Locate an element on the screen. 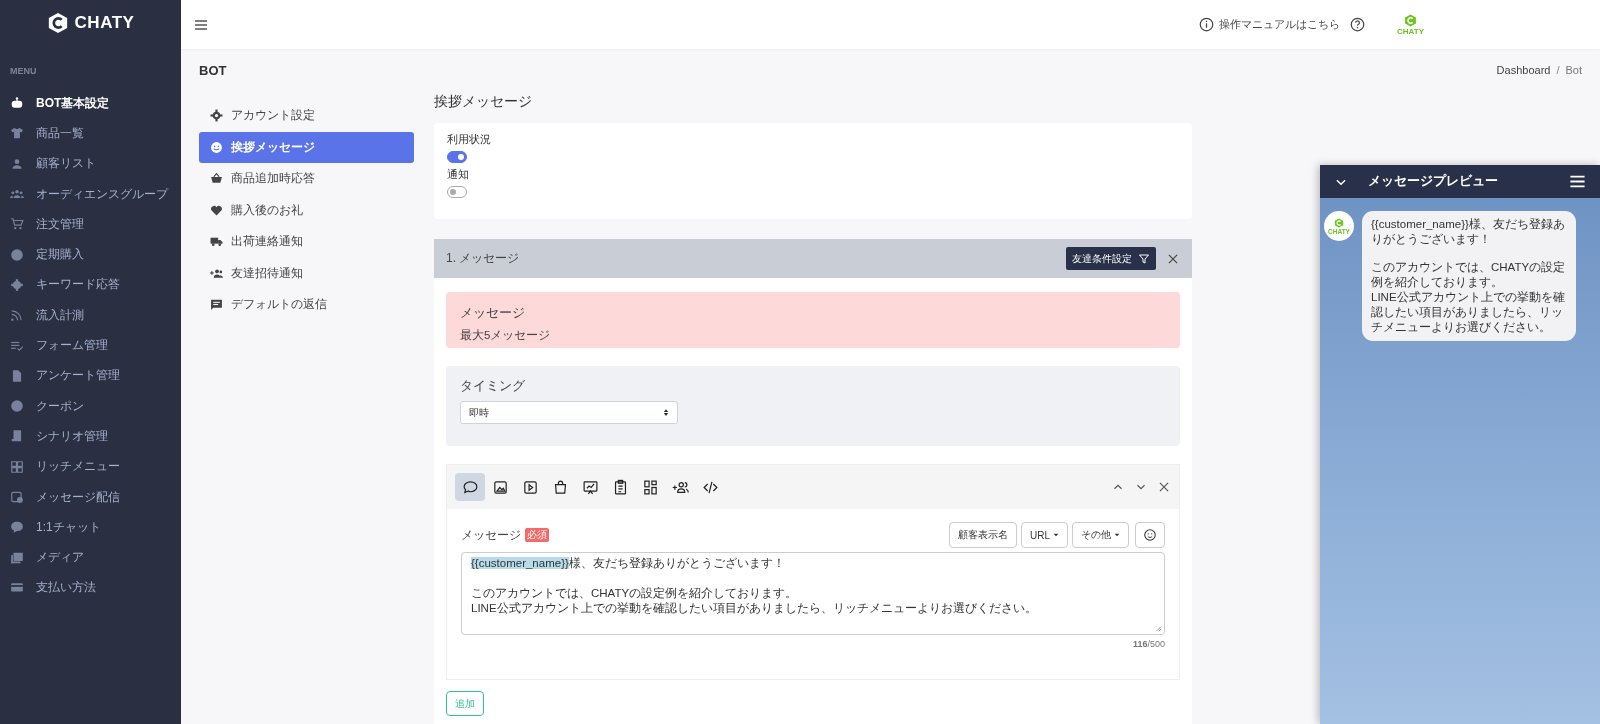 Image resolution: width=1600 pixels, height=724 pixels. chat-text: このアカウントでは、CHATYの設定例を紹介しております。 is located at coordinates (1469, 275).